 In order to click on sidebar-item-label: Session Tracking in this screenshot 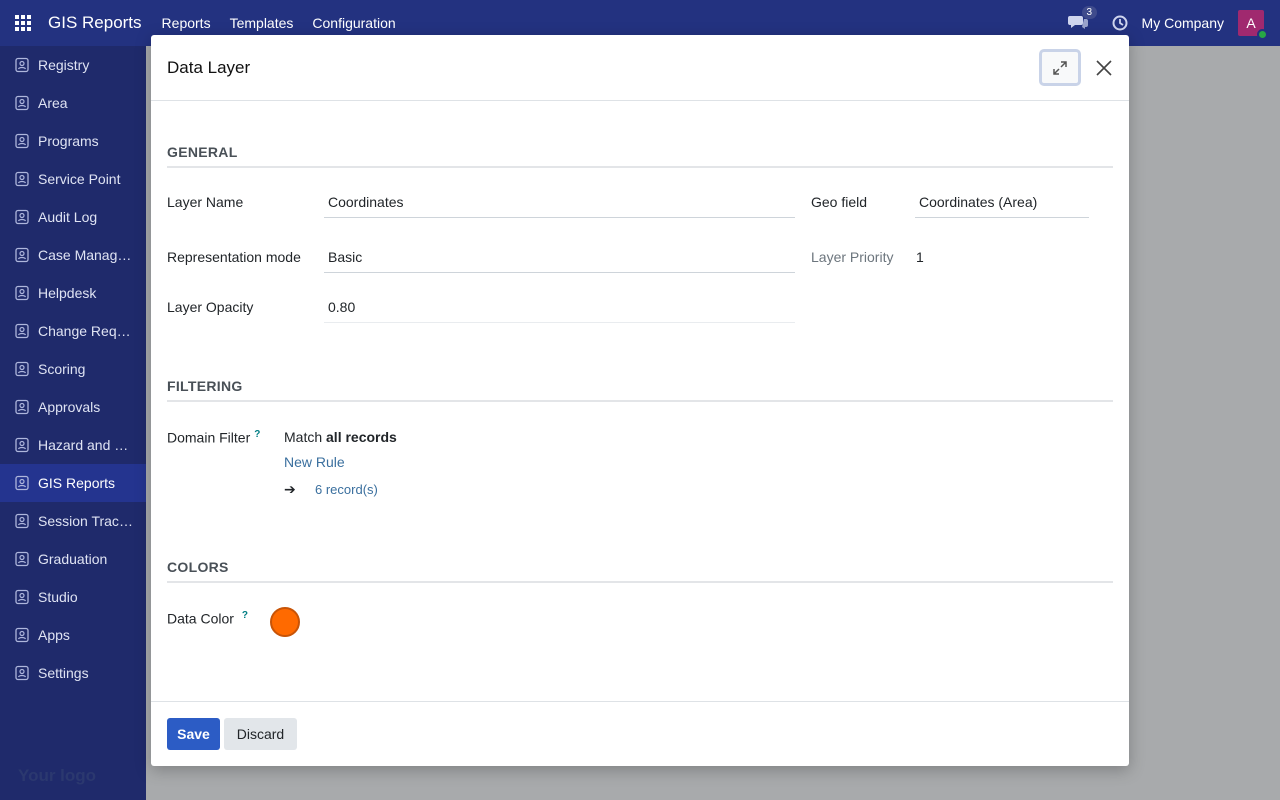, I will do `click(86, 521)`.